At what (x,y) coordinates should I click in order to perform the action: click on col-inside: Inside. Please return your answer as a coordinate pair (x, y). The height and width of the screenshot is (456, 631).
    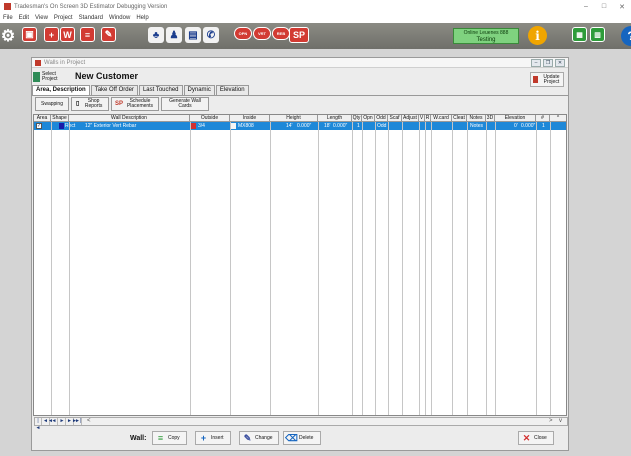
    Looking at the image, I should click on (250, 118).